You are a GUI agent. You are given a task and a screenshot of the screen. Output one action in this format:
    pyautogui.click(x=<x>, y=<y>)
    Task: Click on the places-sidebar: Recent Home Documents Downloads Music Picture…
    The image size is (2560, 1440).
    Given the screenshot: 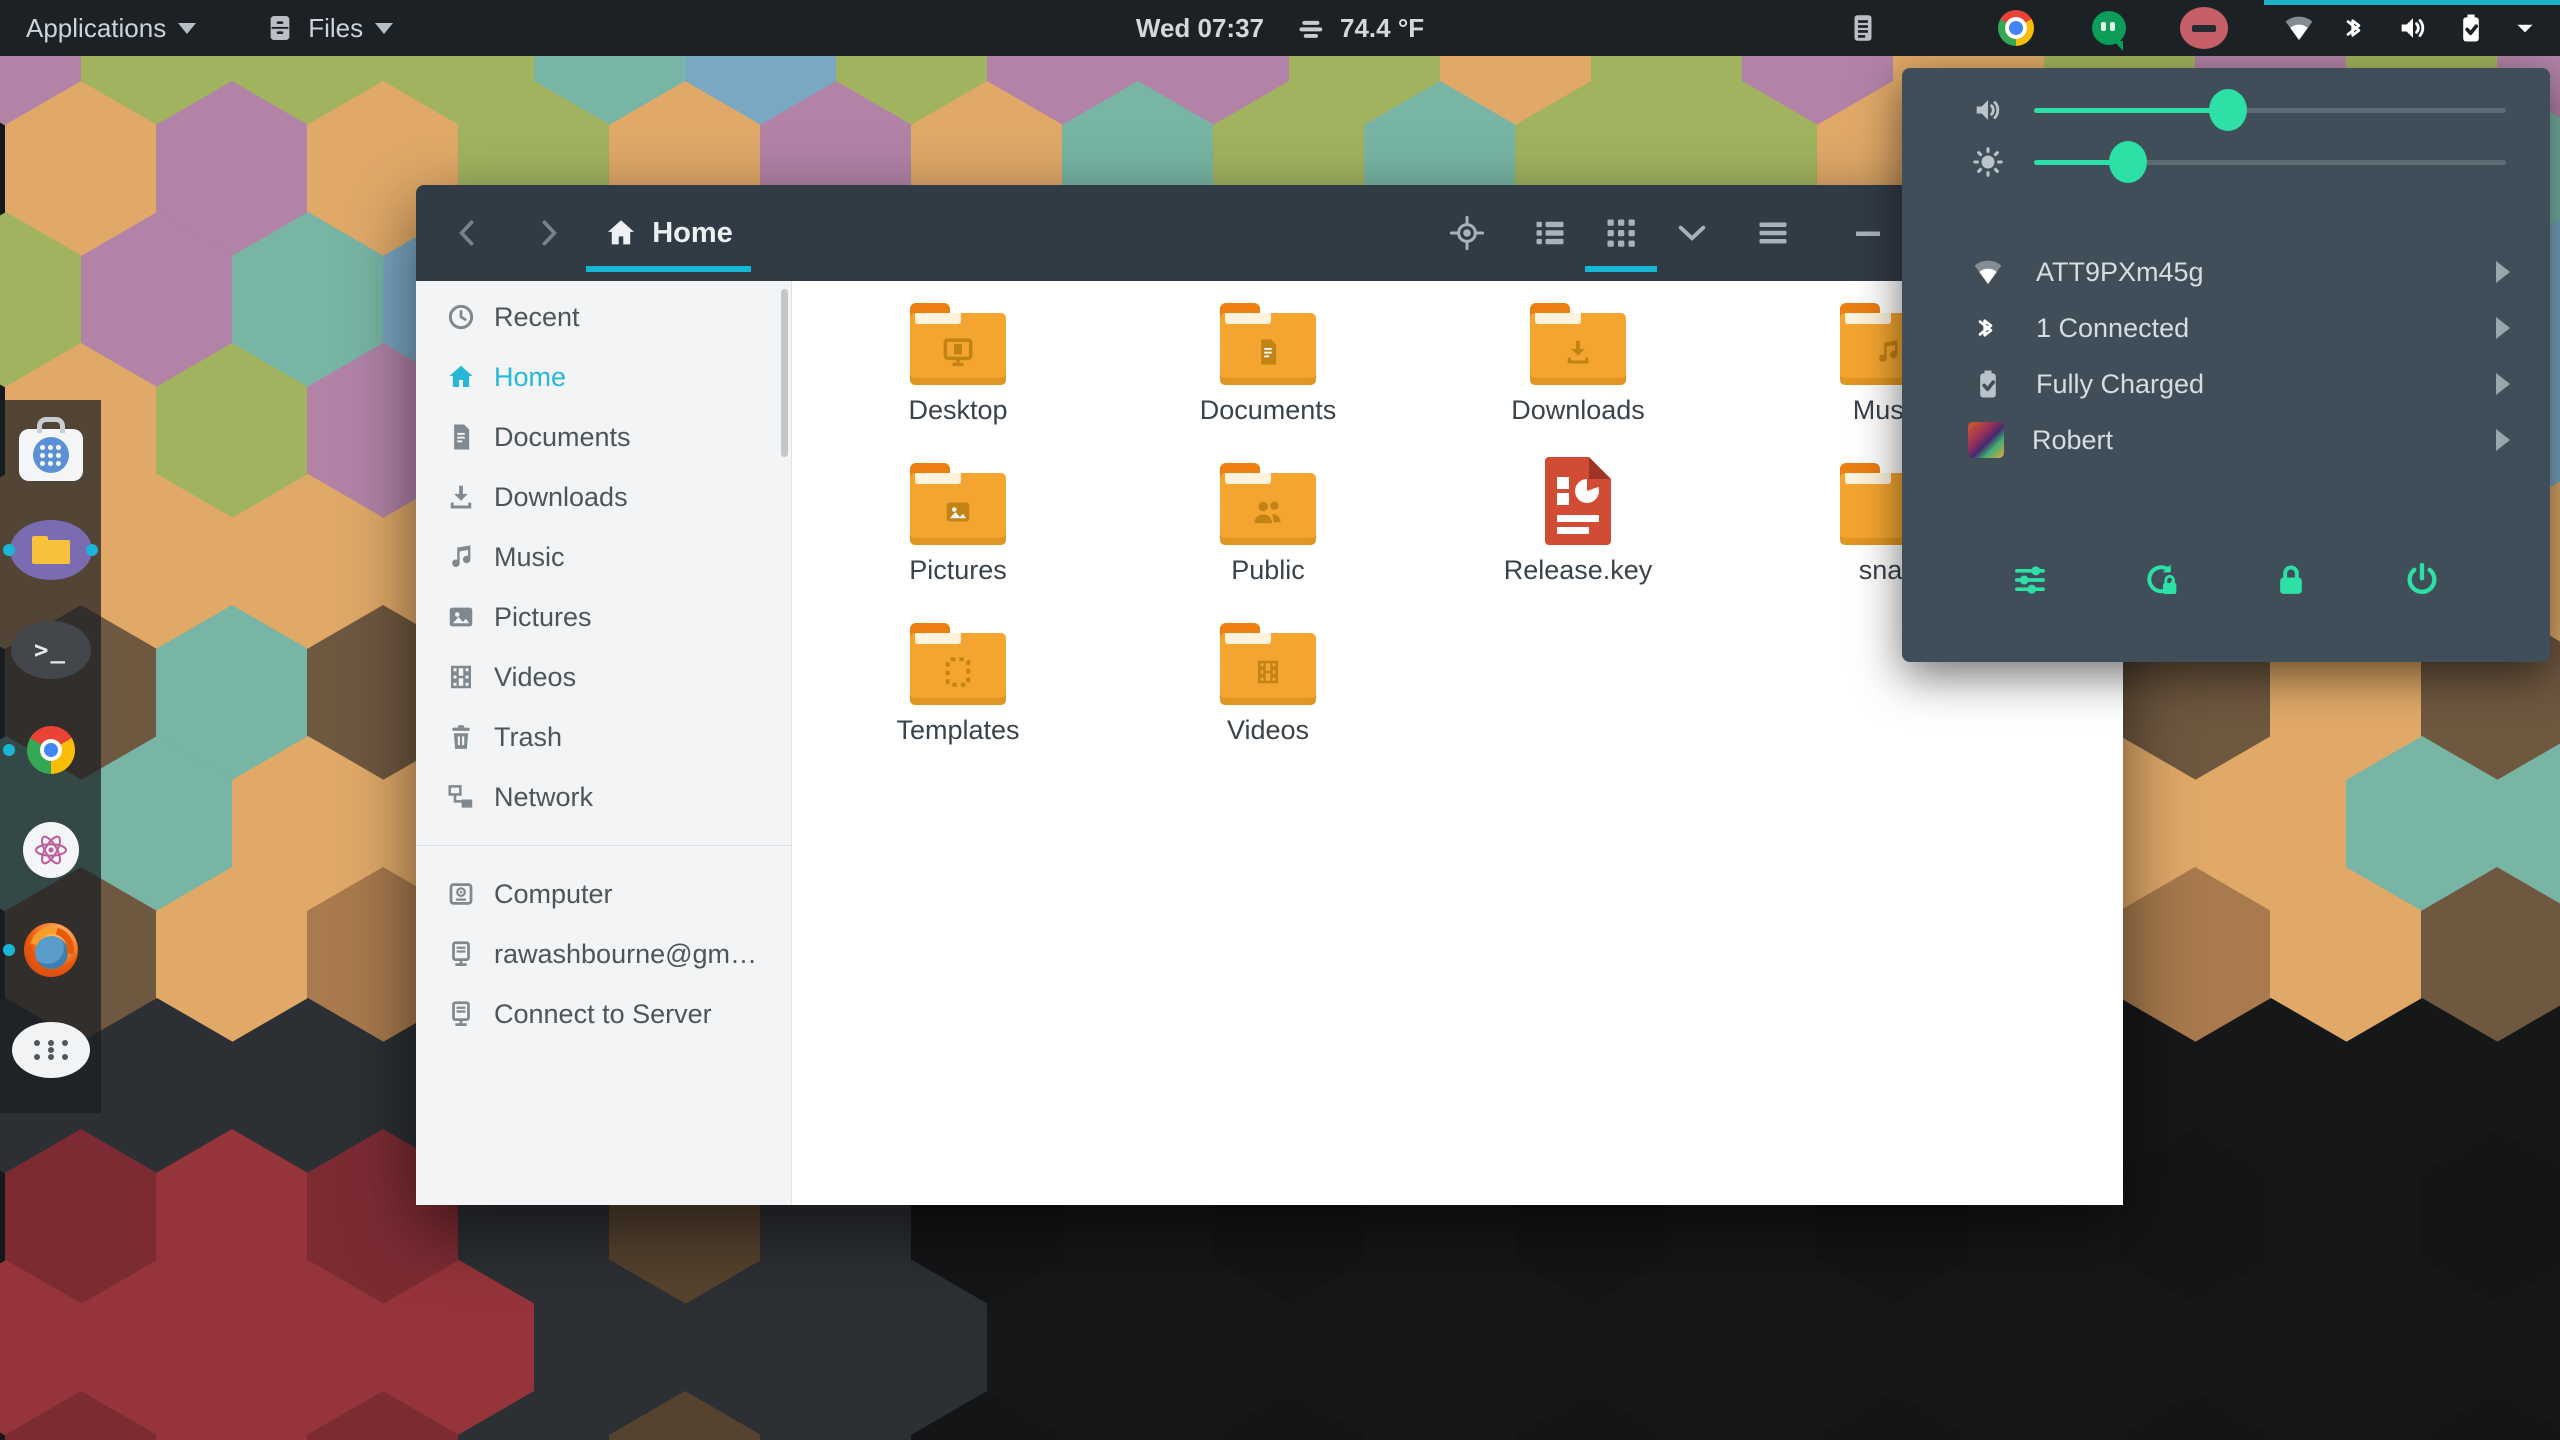 What is the action you would take?
    pyautogui.click(x=604, y=743)
    